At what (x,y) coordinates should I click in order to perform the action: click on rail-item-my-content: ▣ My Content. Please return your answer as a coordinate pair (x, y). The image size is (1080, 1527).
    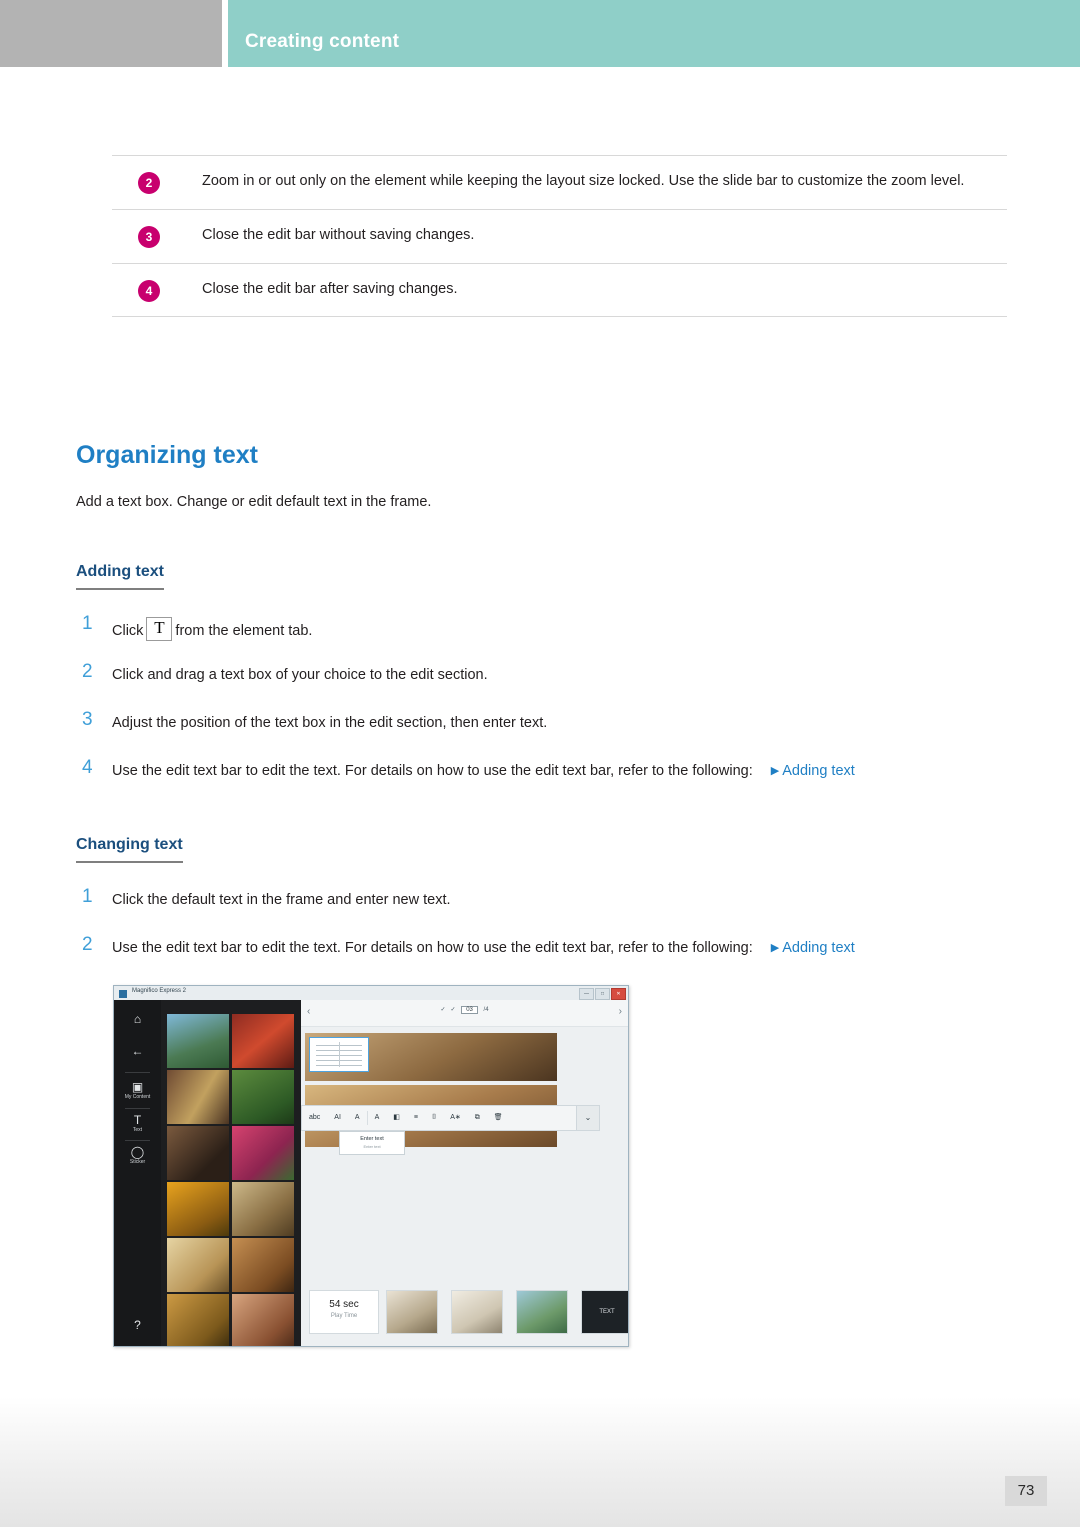
    Looking at the image, I should click on (137, 1090).